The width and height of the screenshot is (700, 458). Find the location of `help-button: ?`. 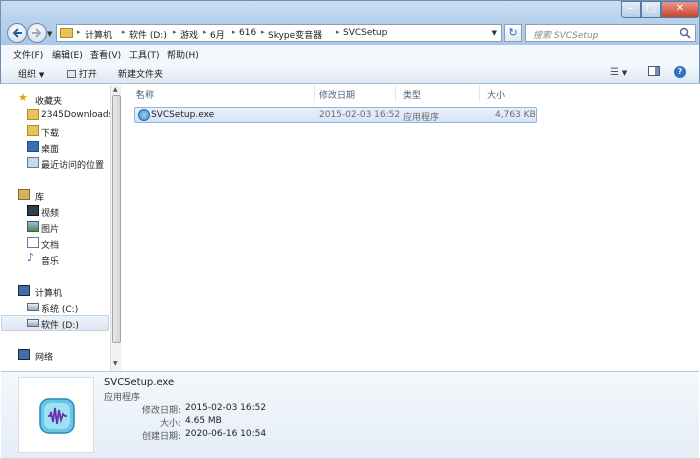

help-button: ? is located at coordinates (680, 72).